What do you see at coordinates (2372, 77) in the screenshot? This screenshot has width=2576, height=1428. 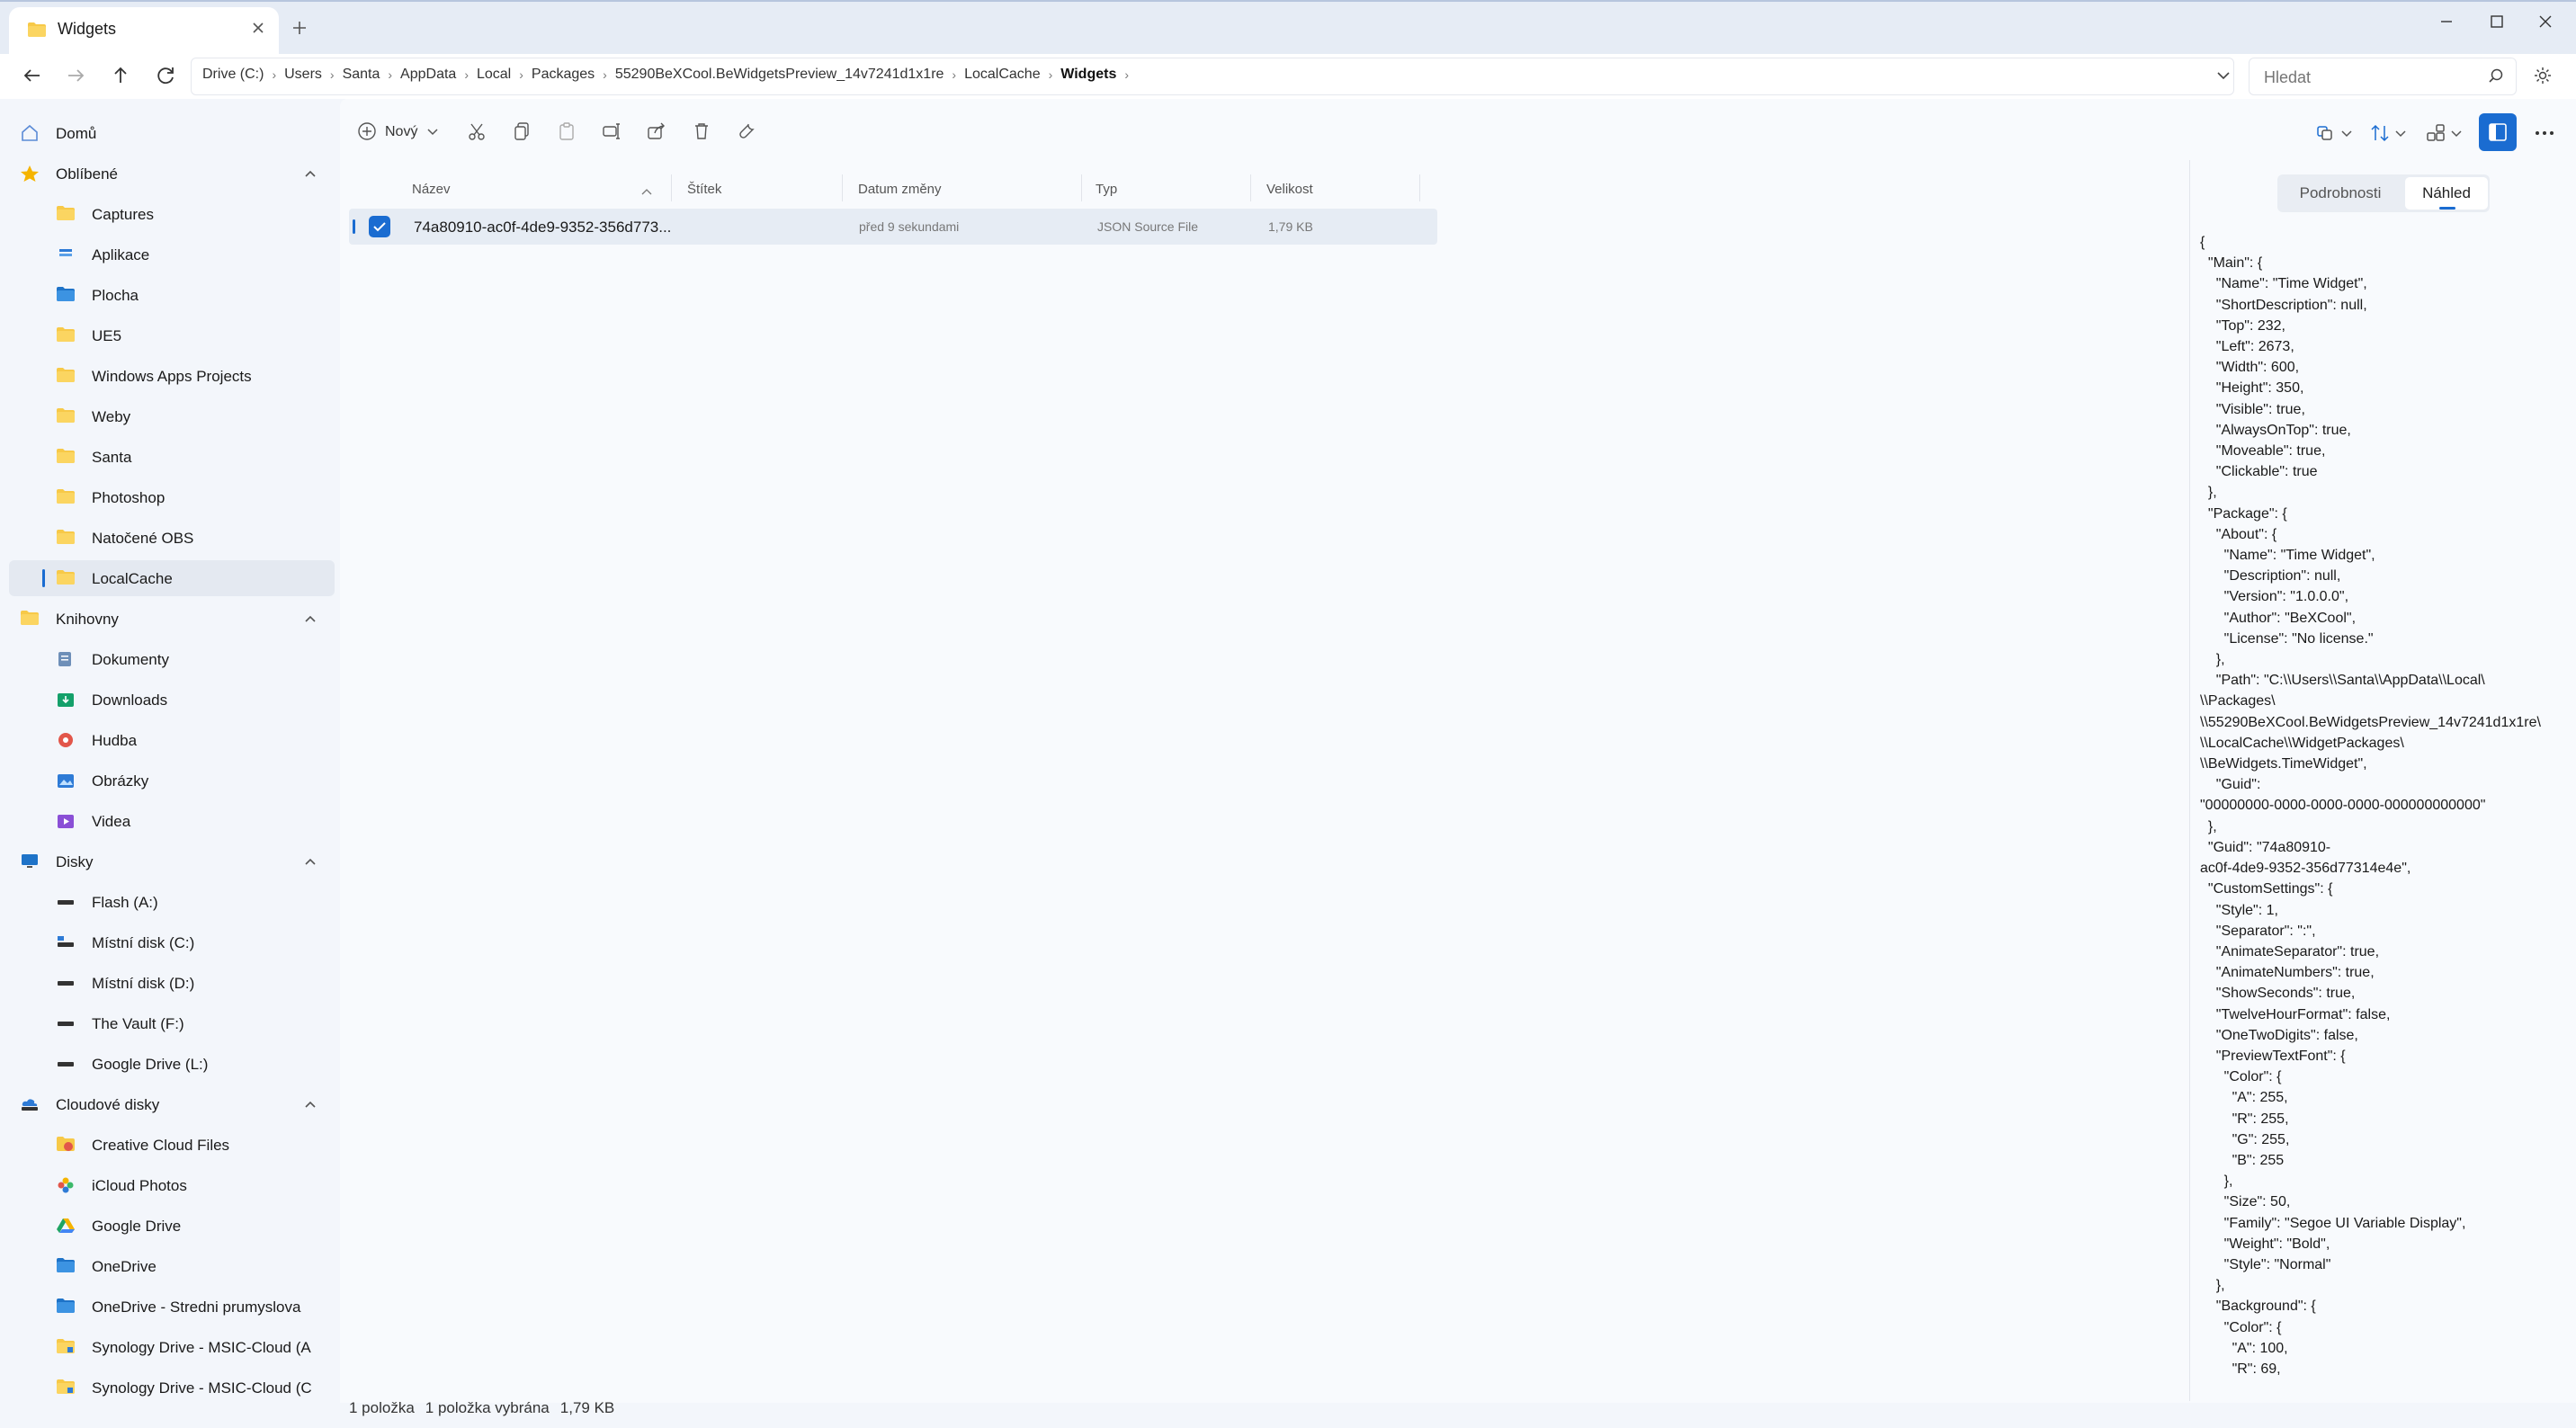 I see `search-input` at bounding box center [2372, 77].